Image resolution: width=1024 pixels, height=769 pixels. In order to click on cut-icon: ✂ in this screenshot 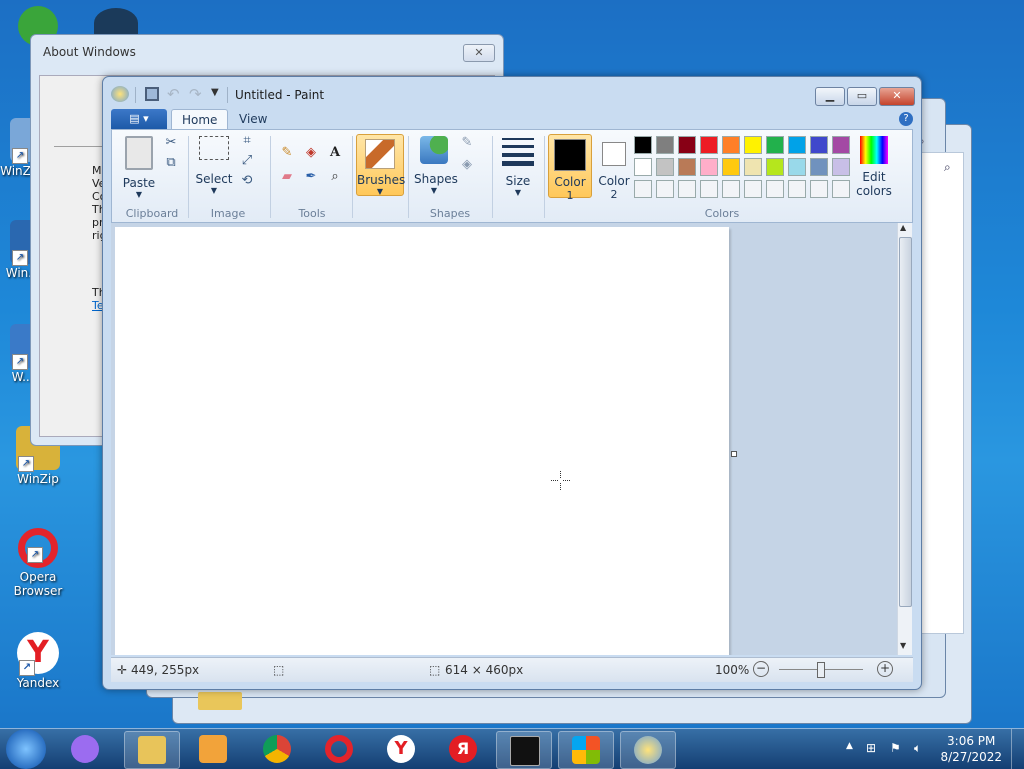, I will do `click(171, 143)`.